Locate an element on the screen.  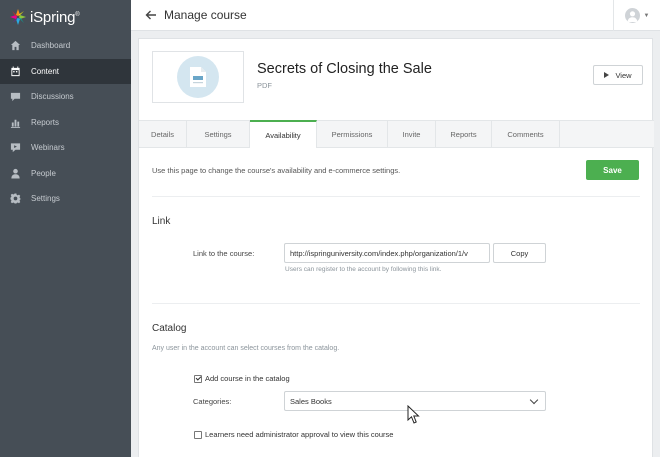
sidebar-item-reports: Reports is located at coordinates (65, 123).